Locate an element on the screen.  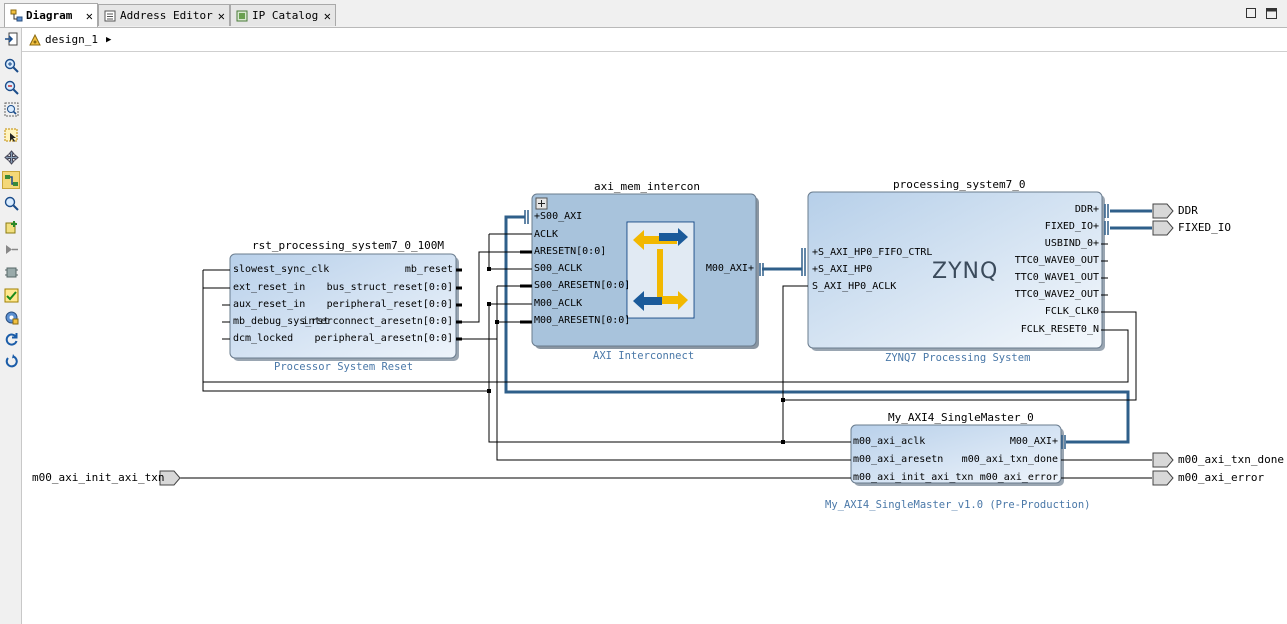
diagram-toolbar is located at coordinates (11, 326).